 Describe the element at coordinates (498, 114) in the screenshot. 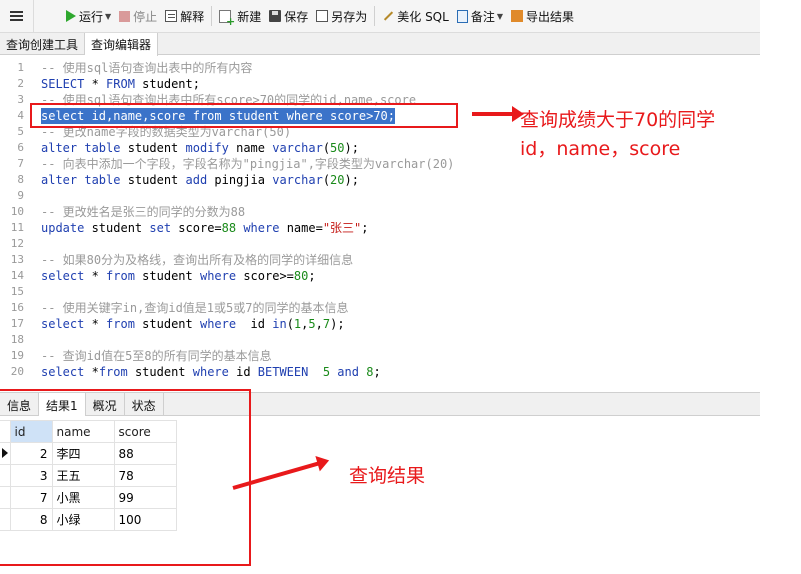

I see `red-arrow-icon` at that location.